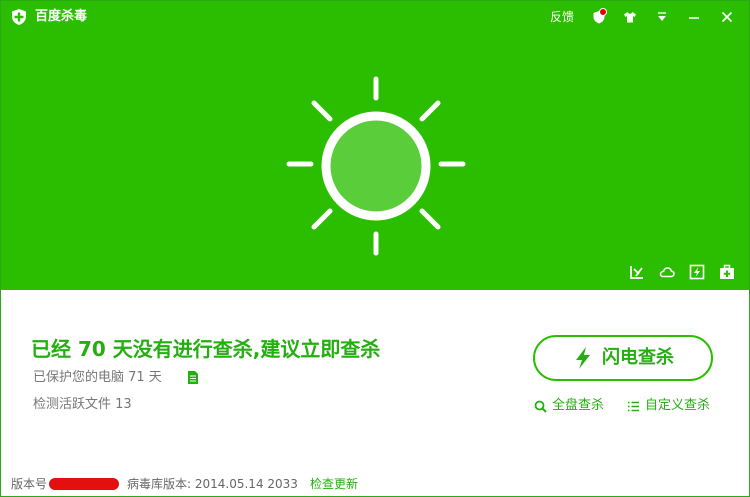 The image size is (750, 497). Describe the element at coordinates (82, 404) in the screenshot. I see `active-files-text: 检测活跃文件 13` at that location.